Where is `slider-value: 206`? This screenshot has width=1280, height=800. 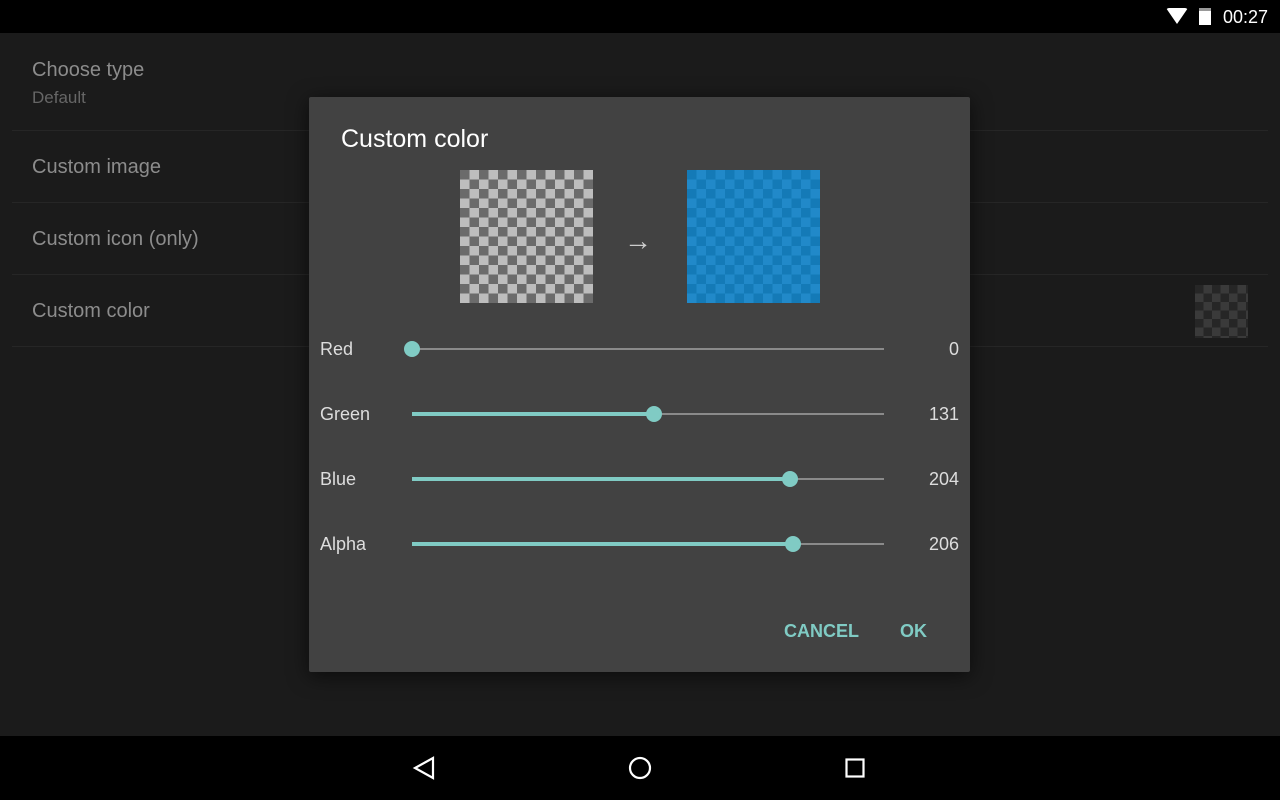 slider-value: 206 is located at coordinates (943, 544).